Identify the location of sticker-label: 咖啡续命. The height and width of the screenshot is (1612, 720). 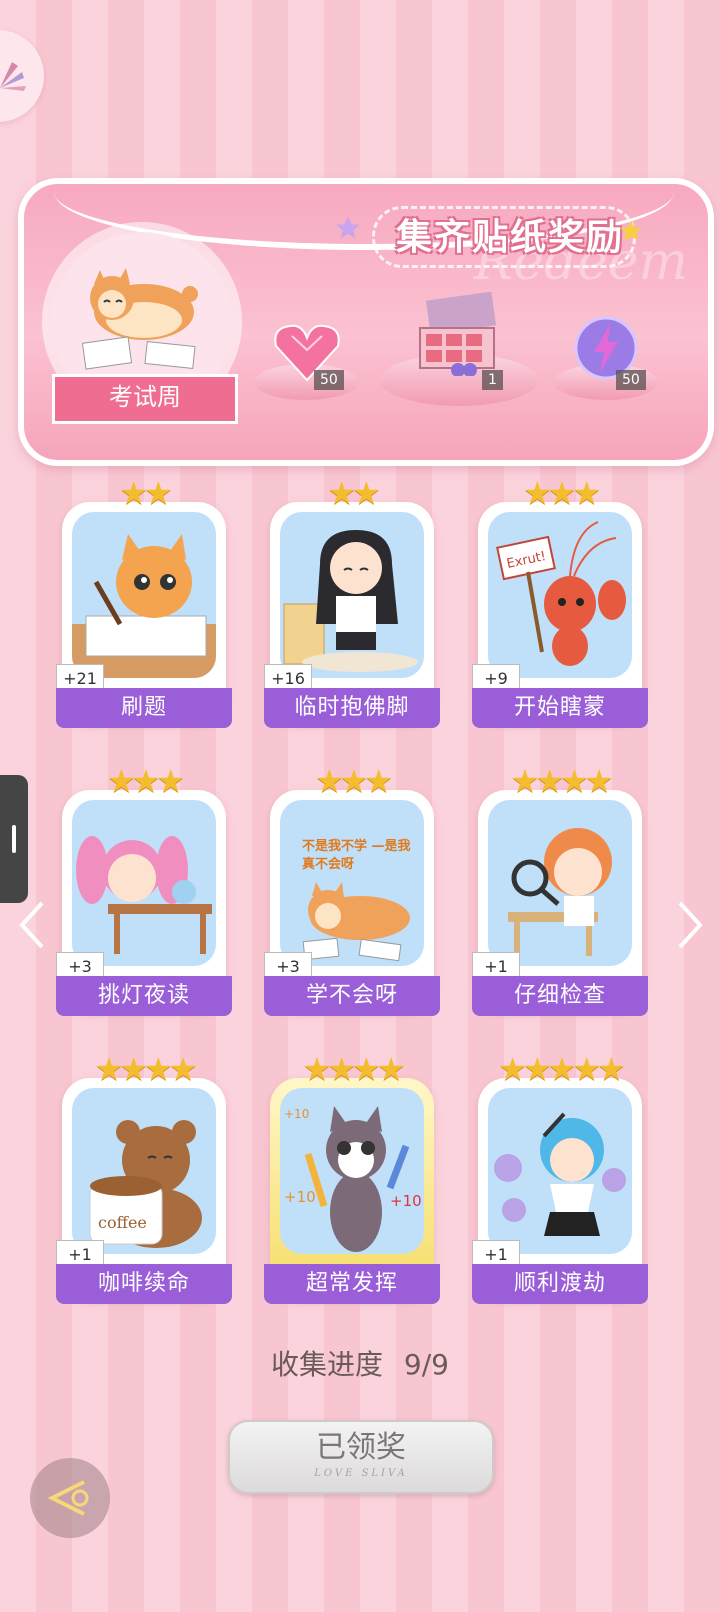
(144, 1284).